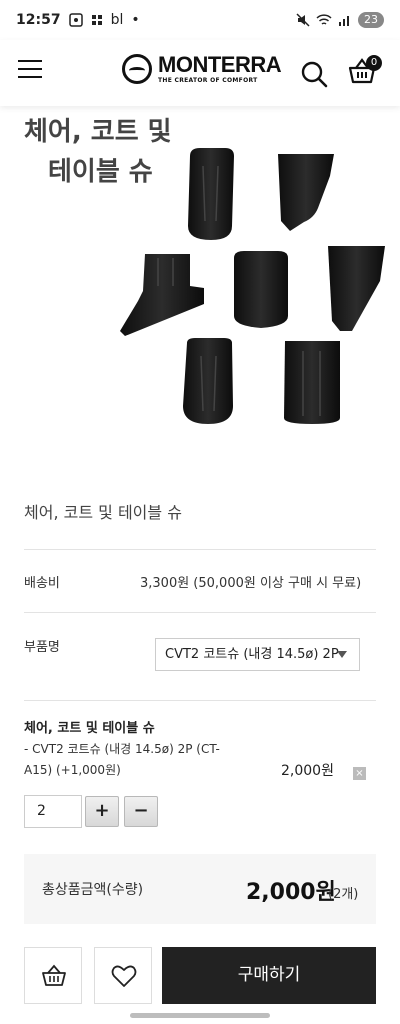 Image resolution: width=400 pixels, height=1024 pixels. I want to click on total-label: 총상품금액(수량), so click(93, 890).